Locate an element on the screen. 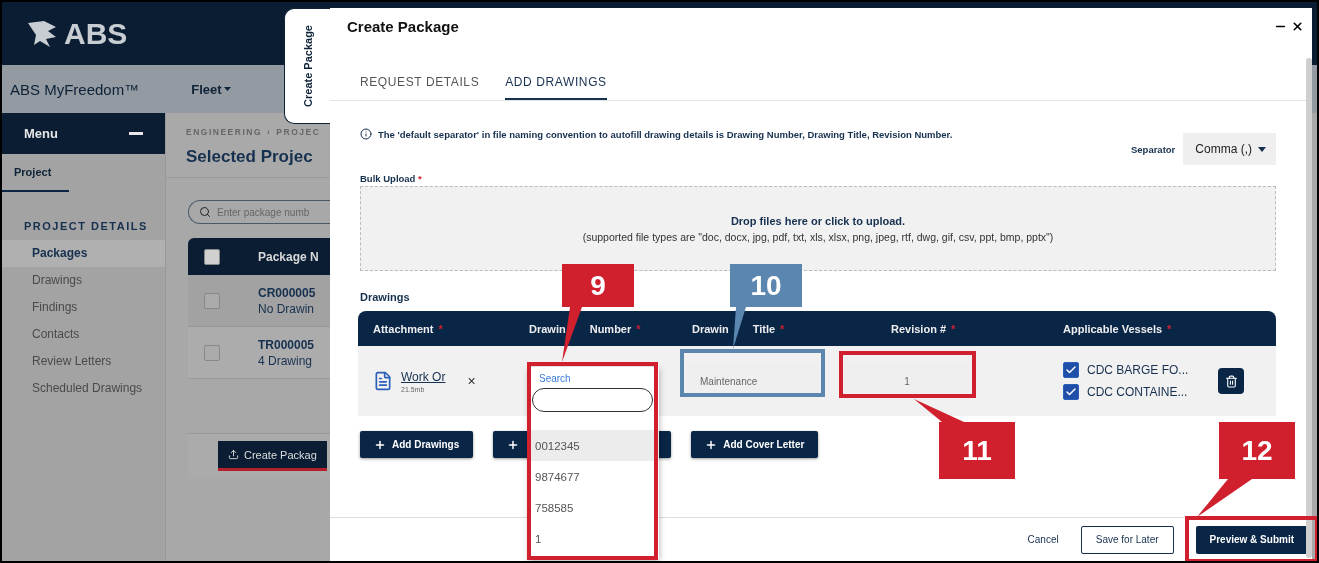  table-row: CR000005 No Drawin is located at coordinates (260, 301).